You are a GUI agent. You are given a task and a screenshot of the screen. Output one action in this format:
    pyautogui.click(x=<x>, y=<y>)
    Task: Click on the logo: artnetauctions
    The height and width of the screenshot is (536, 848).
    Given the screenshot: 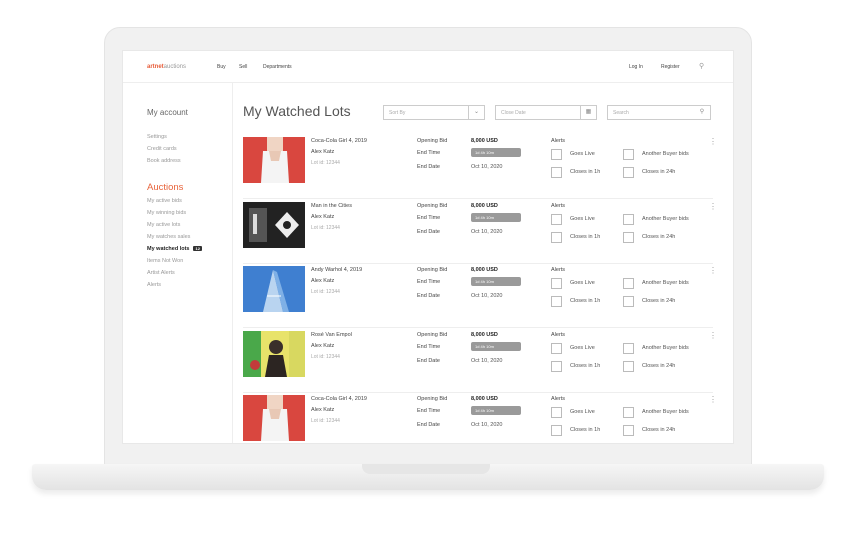 What is the action you would take?
    pyautogui.click(x=166, y=67)
    